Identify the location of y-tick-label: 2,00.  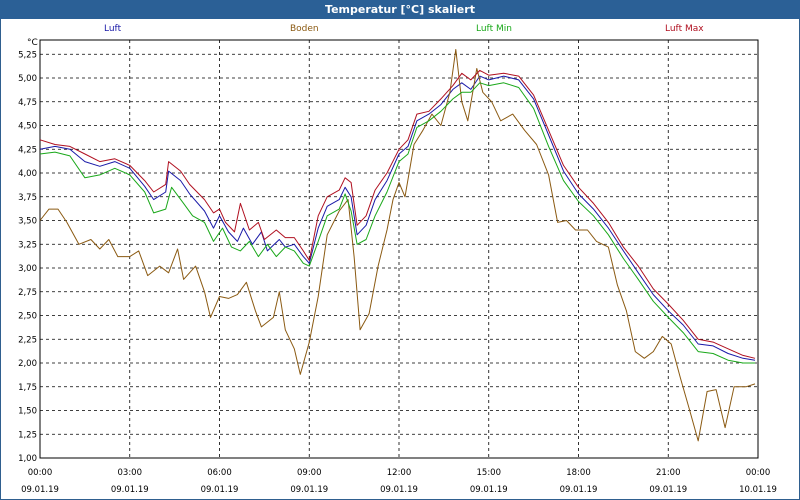
(27, 364).